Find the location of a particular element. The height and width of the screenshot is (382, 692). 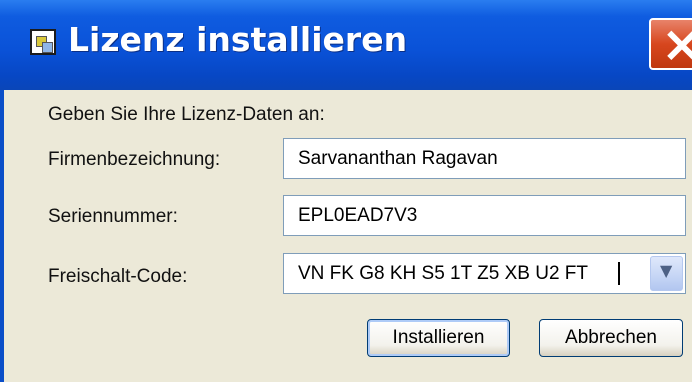

dropdown-button: ▼ is located at coordinates (666, 273).